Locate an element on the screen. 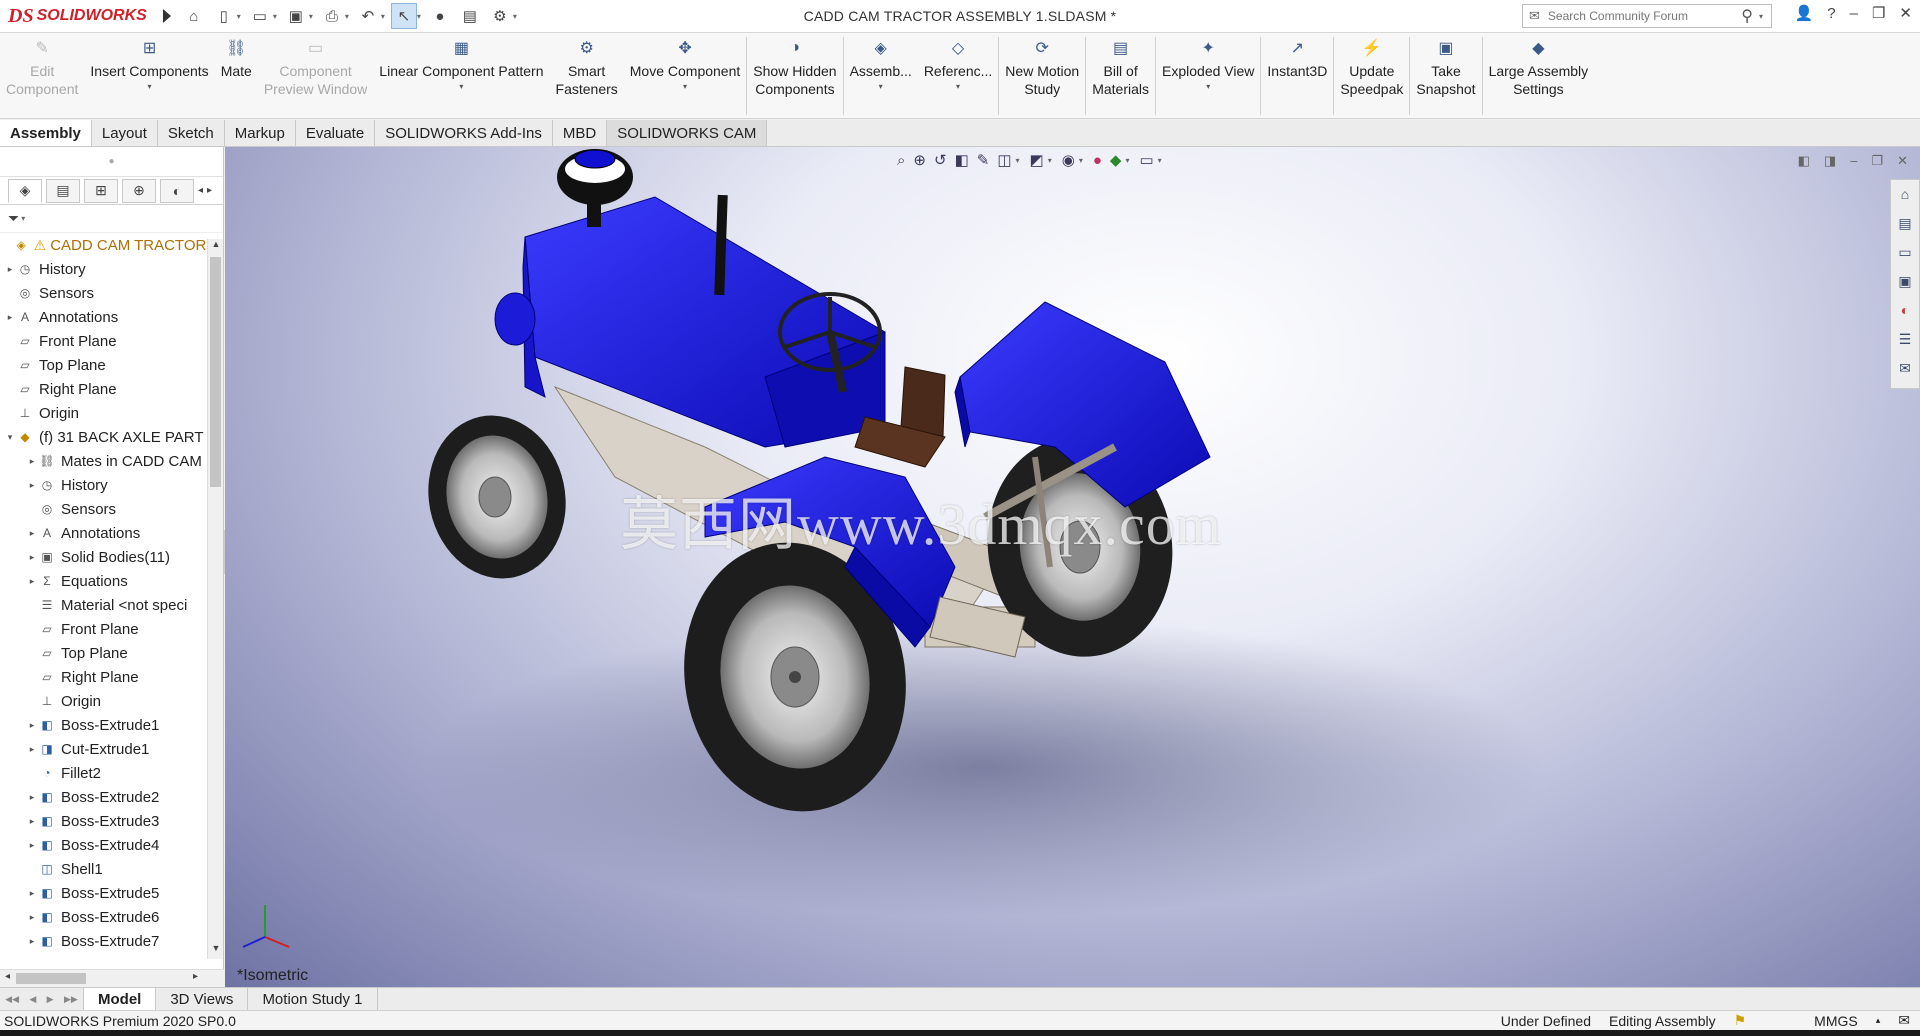  select-arrow-icon: ↖ is located at coordinates (403, 16).